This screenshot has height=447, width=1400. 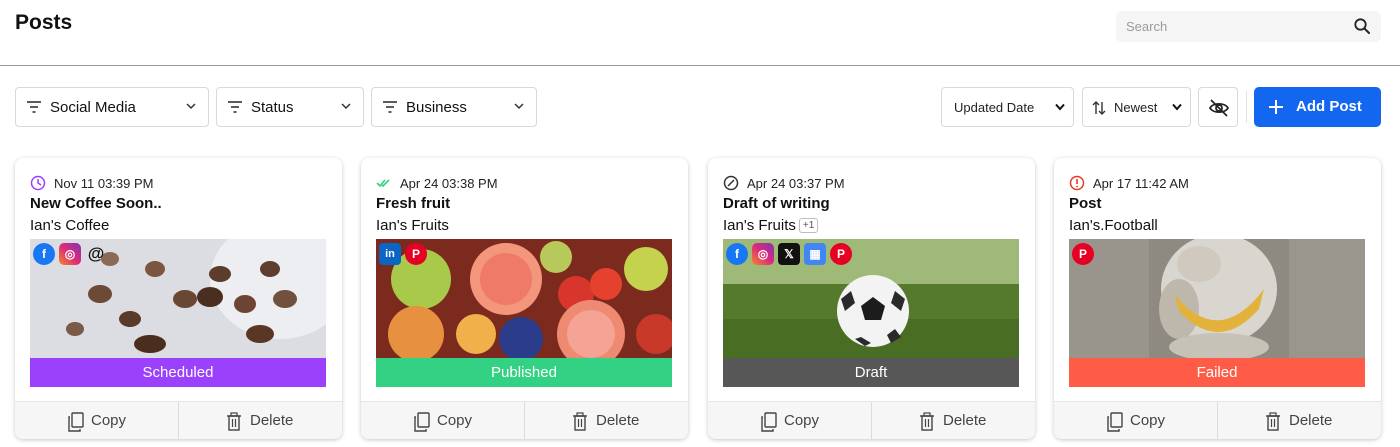 I want to click on post-business: Ian's Fruits, so click(x=412, y=225).